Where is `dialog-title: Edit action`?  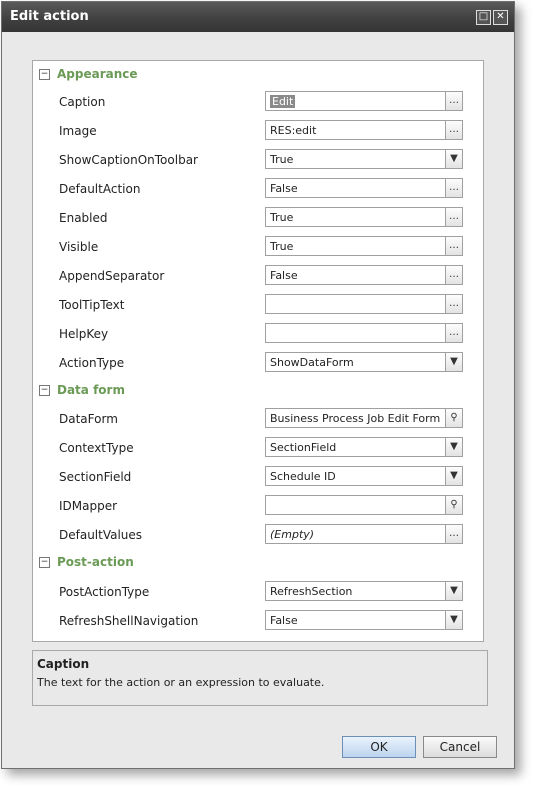 dialog-title: Edit action is located at coordinates (49, 16).